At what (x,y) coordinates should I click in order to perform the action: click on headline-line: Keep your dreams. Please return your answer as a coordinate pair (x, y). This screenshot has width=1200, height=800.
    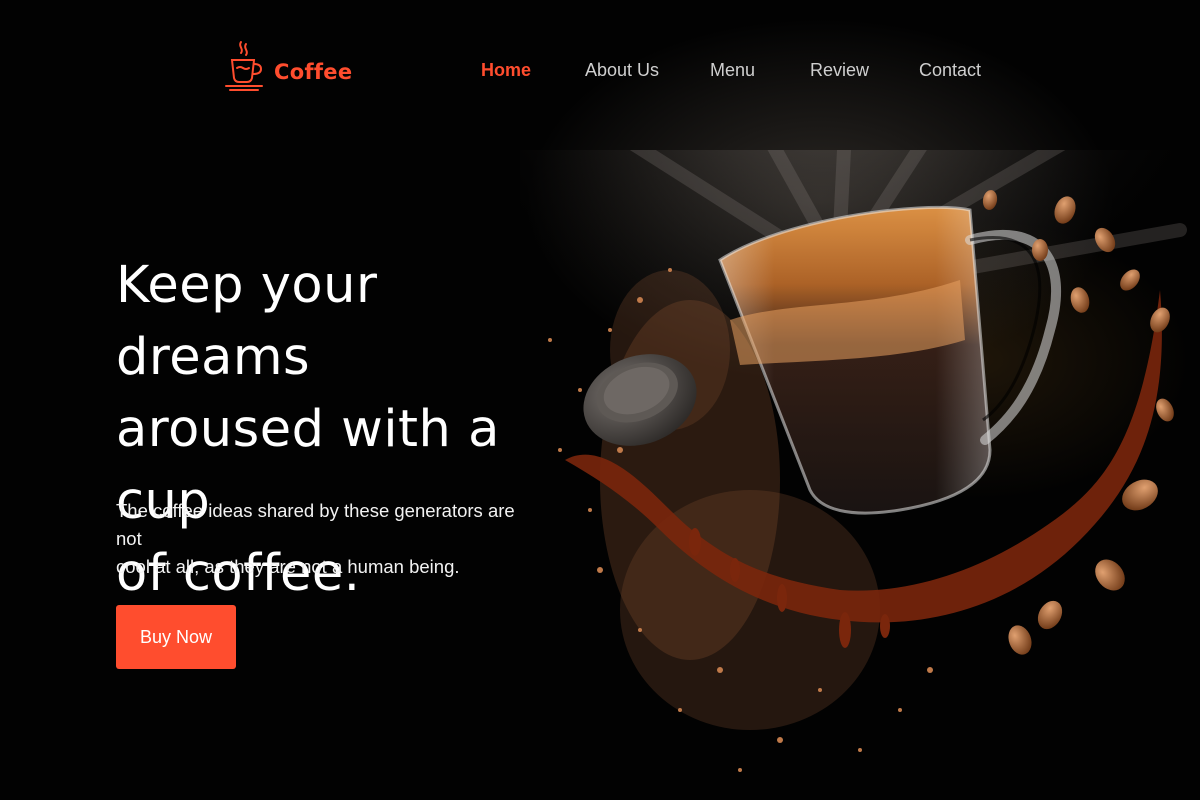
    Looking at the image, I should click on (247, 321).